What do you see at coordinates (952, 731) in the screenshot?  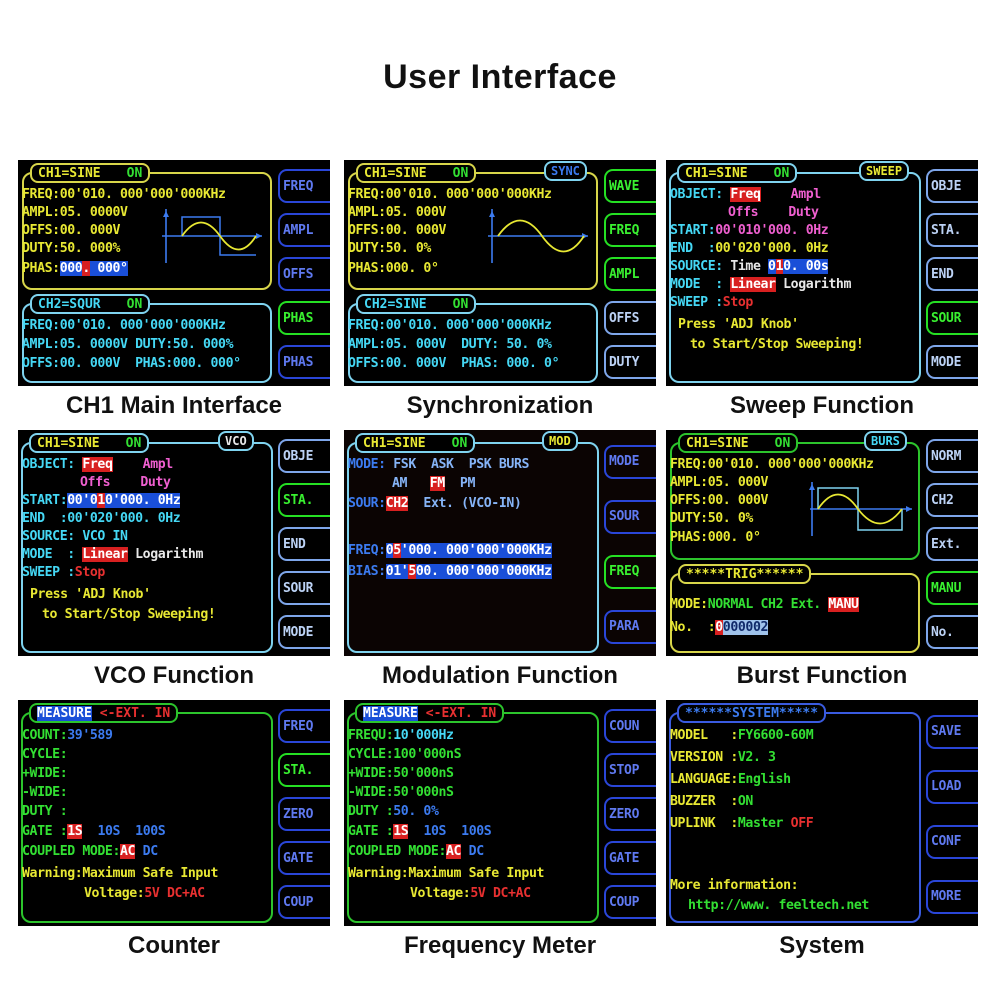 I see `softkey-save: SAVE` at bounding box center [952, 731].